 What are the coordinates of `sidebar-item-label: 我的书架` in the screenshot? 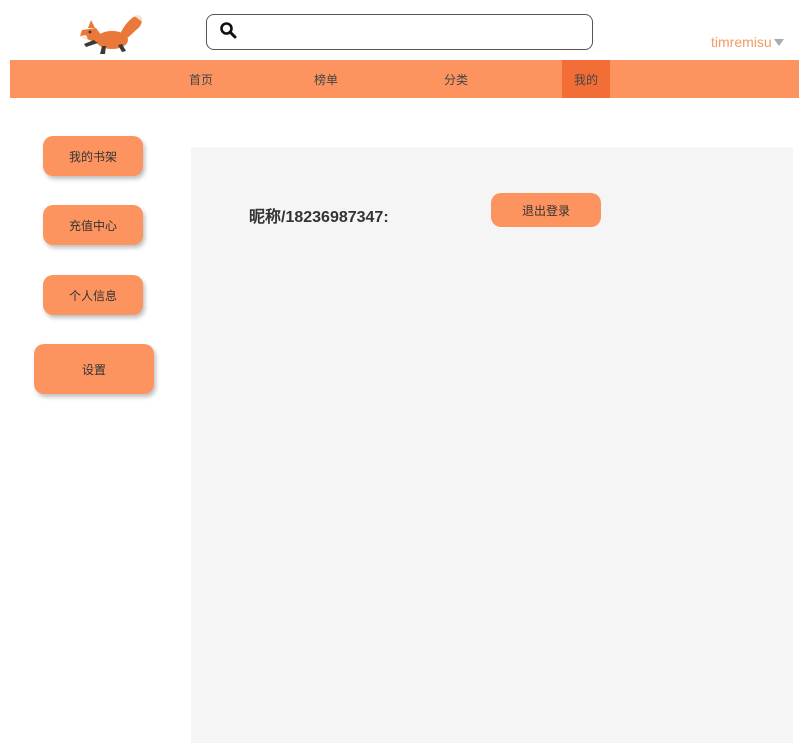 It's located at (92, 156).